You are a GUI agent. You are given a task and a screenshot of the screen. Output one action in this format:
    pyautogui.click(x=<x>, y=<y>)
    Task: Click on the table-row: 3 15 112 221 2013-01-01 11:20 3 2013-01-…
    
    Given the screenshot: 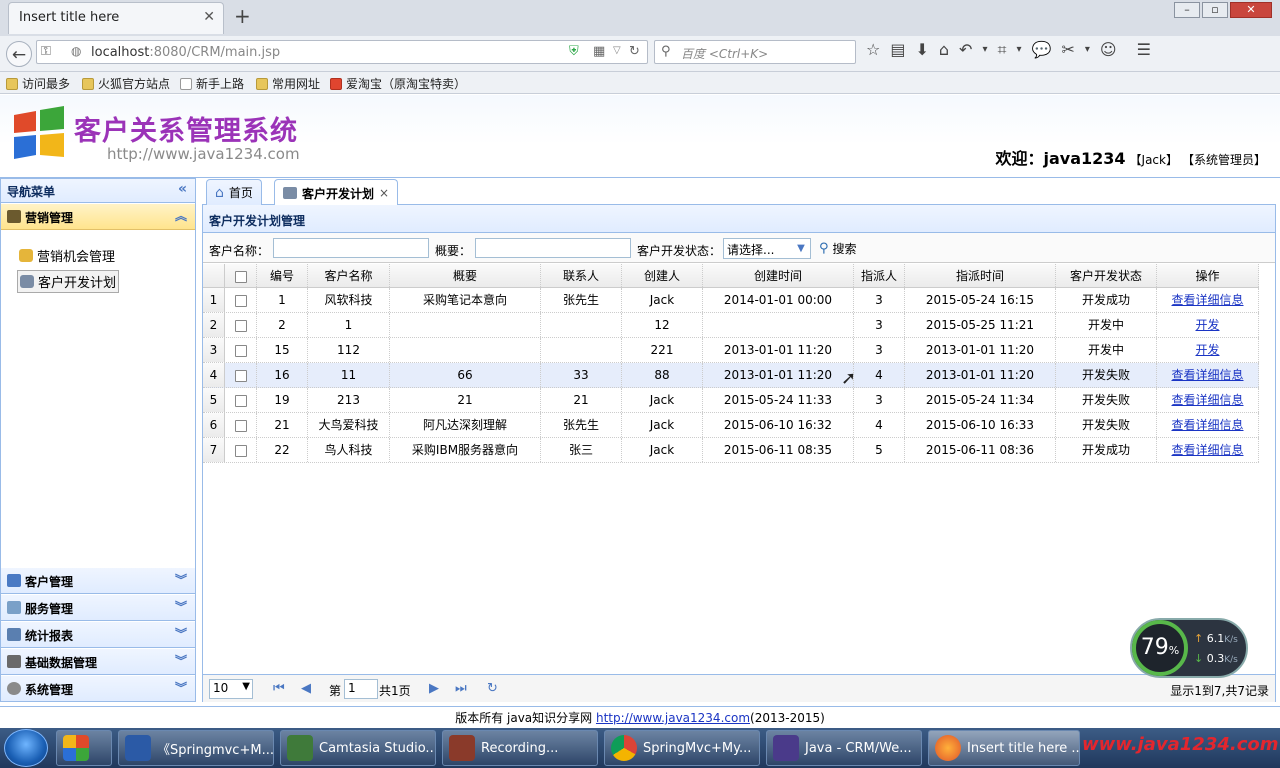 What is the action you would take?
    pyautogui.click(x=731, y=350)
    